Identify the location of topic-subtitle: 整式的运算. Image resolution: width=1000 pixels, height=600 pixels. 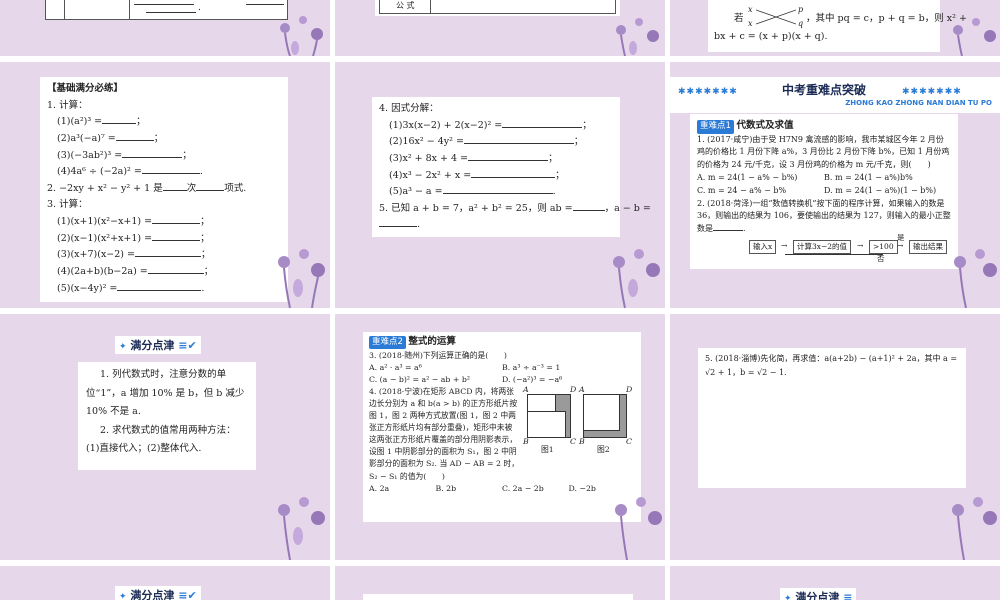
(432, 341).